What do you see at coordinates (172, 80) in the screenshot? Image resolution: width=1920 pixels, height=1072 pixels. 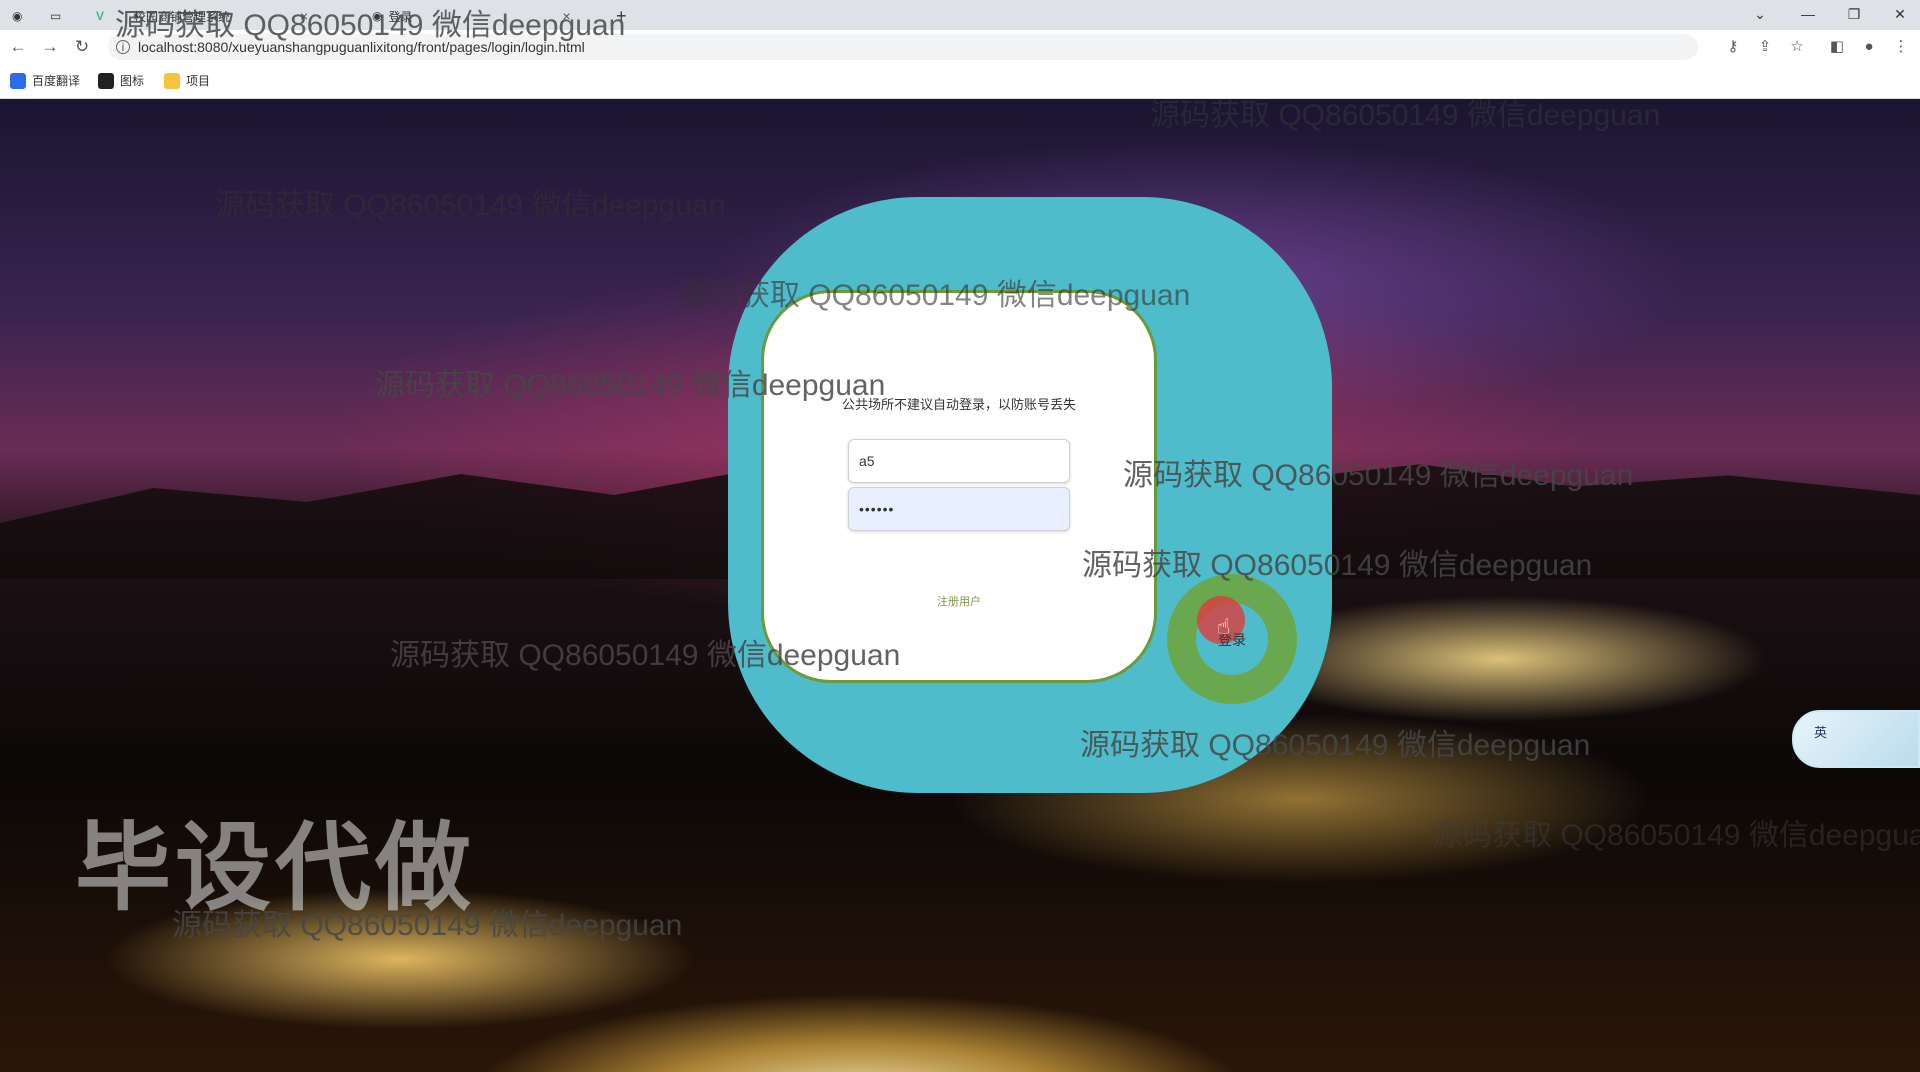 I see `folder-icon` at bounding box center [172, 80].